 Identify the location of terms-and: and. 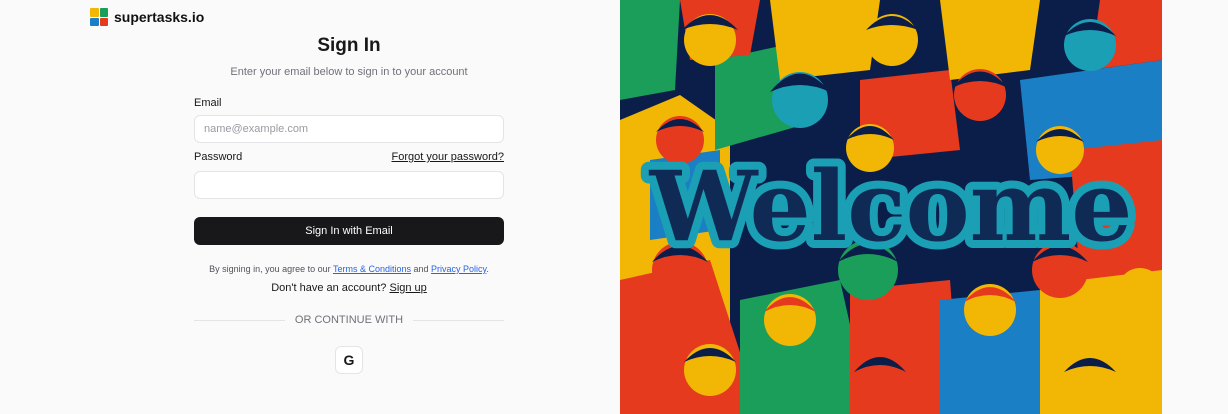
(421, 269).